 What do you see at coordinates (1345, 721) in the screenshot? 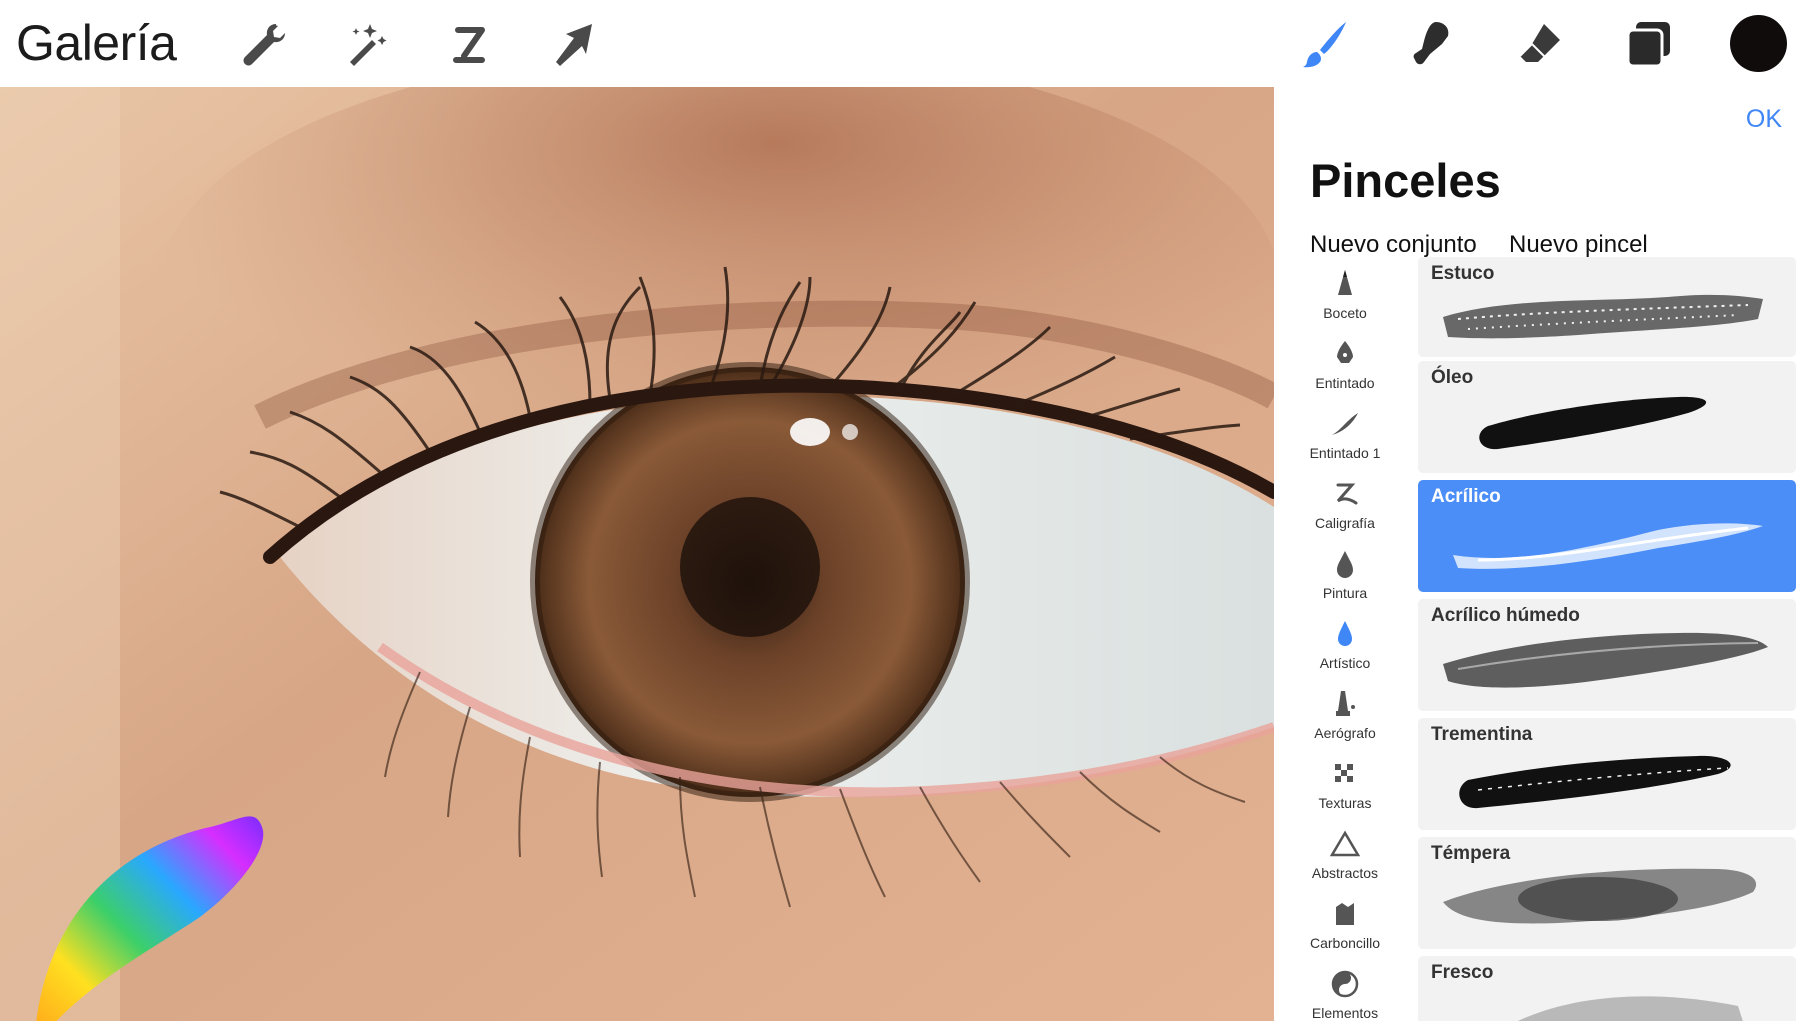
I see `category-aerografo: Aerógrafo` at bounding box center [1345, 721].